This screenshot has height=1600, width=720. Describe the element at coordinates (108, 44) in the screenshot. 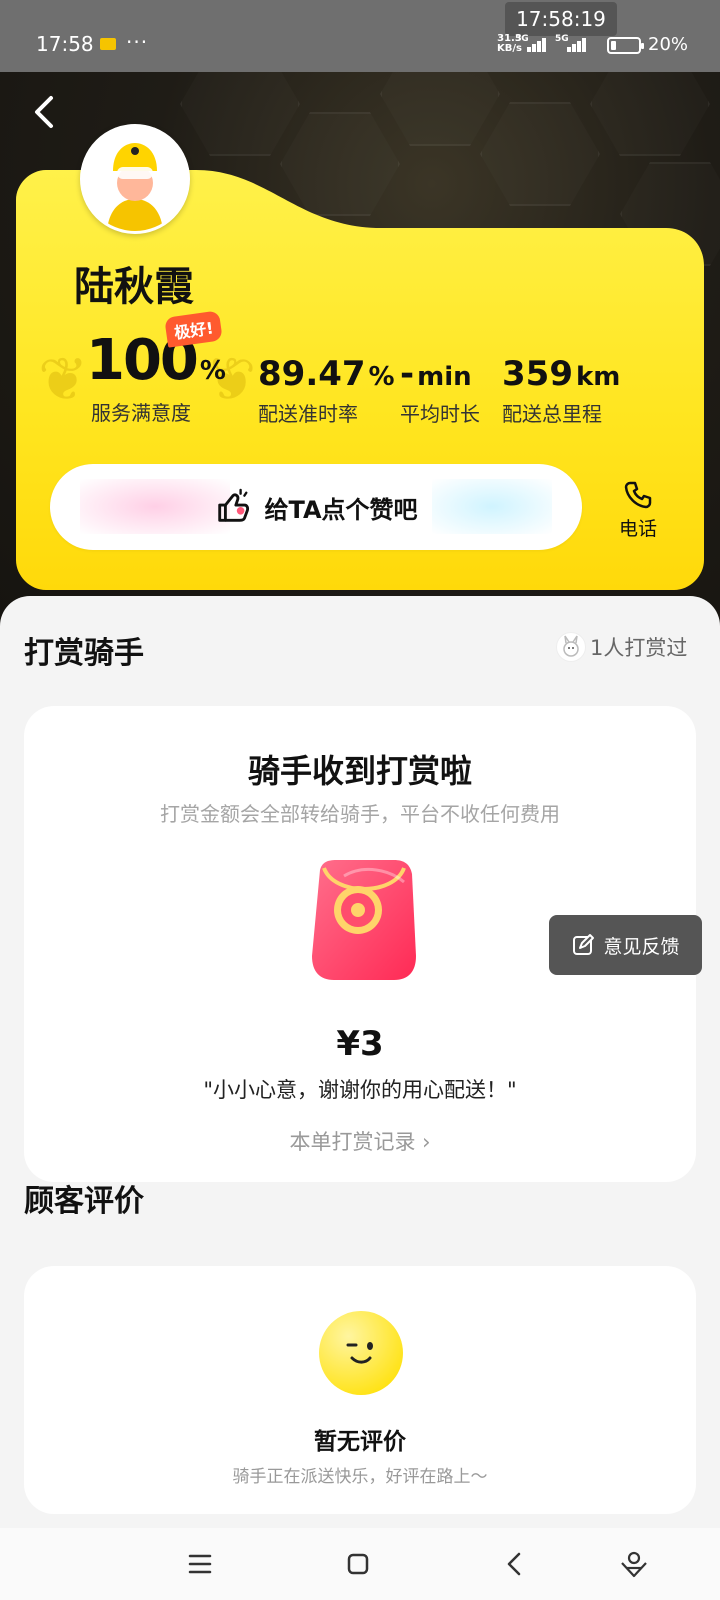

I see `meituan-notification-icon` at that location.